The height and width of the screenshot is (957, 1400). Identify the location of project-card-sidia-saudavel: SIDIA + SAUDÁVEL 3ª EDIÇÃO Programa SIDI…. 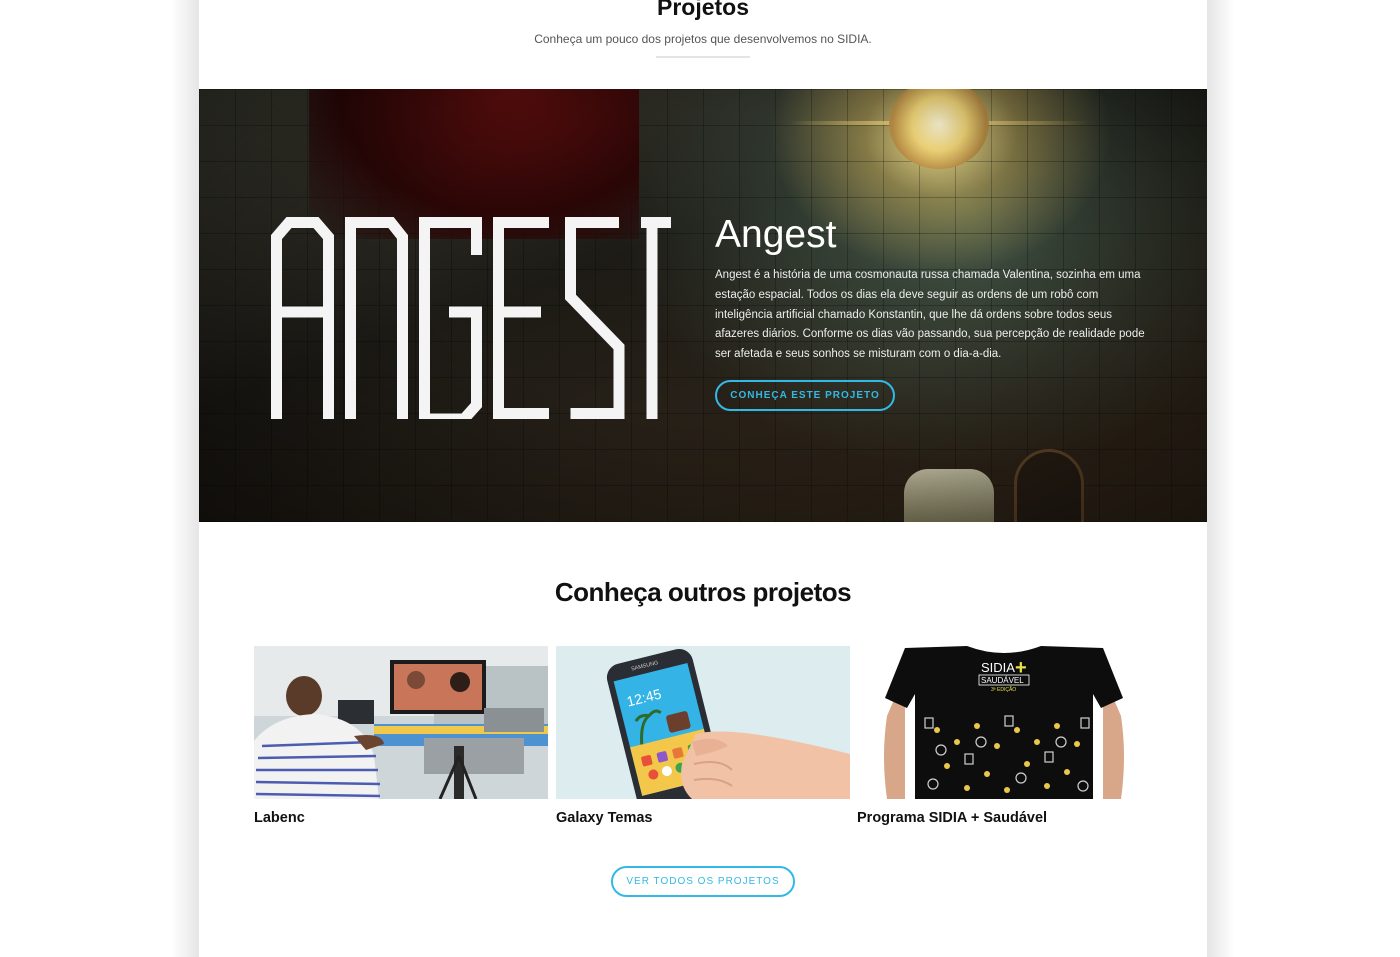
(1004, 736).